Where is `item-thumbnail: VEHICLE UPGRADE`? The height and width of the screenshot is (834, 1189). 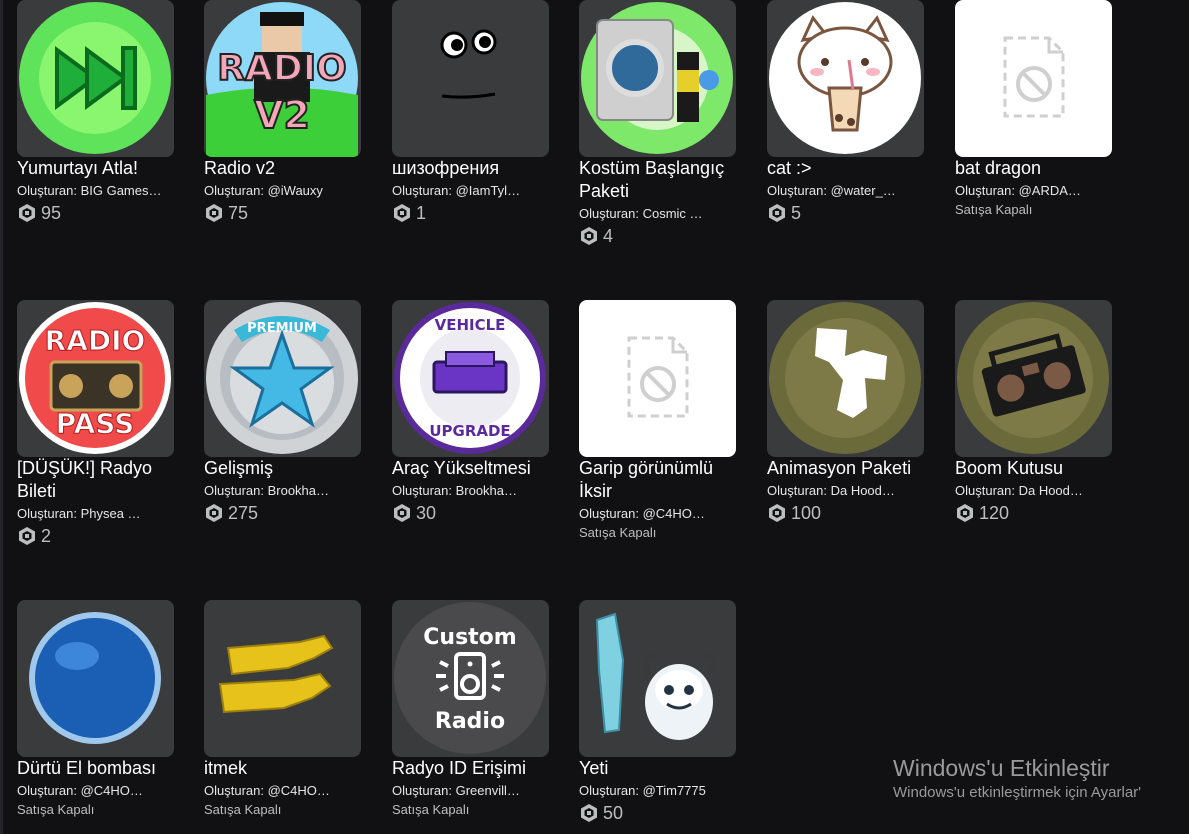
item-thumbnail: VEHICLE UPGRADE is located at coordinates (470, 378).